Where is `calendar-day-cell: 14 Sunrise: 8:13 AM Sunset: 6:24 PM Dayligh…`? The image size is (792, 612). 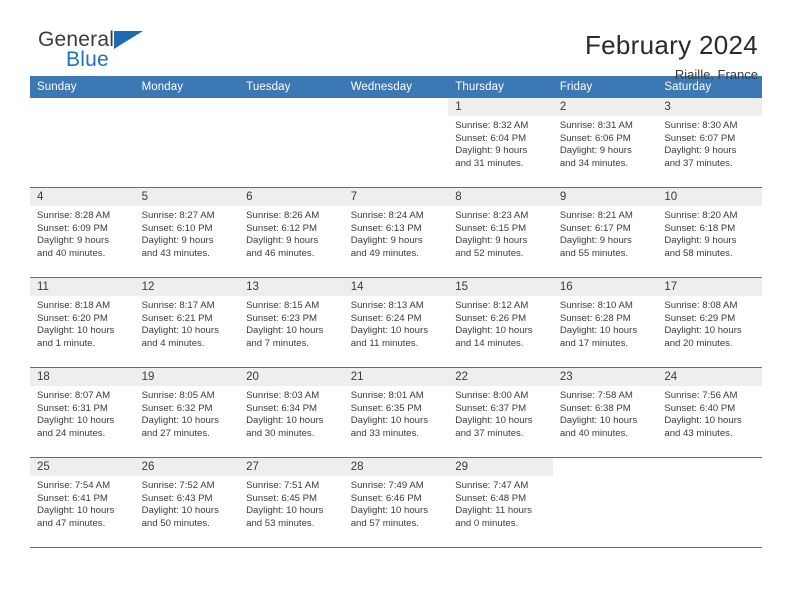
calendar-day-cell: 14 Sunrise: 8:13 AM Sunset: 6:24 PM Dayligh… is located at coordinates (396, 322).